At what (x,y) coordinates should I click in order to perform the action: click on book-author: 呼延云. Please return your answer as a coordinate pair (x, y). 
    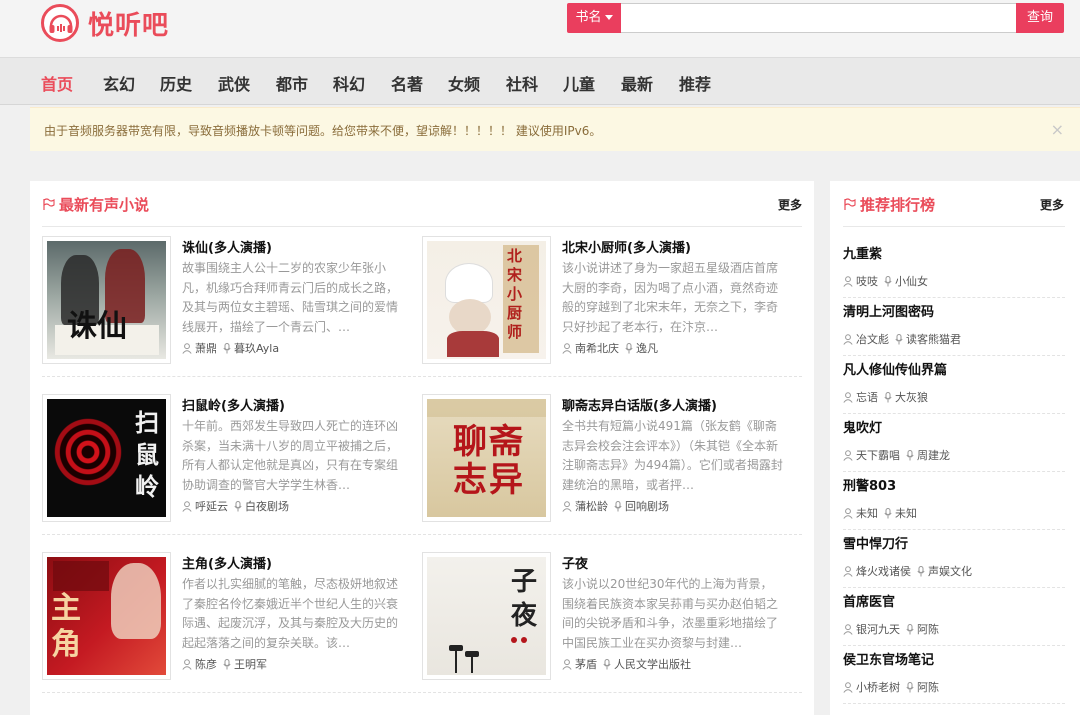
    Looking at the image, I should click on (211, 506).